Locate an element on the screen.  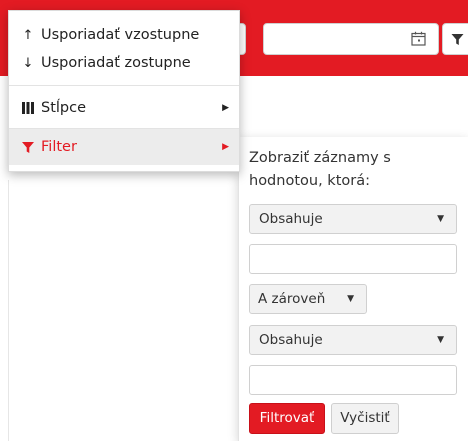
menu-item-label: Filter is located at coordinates (59, 147).